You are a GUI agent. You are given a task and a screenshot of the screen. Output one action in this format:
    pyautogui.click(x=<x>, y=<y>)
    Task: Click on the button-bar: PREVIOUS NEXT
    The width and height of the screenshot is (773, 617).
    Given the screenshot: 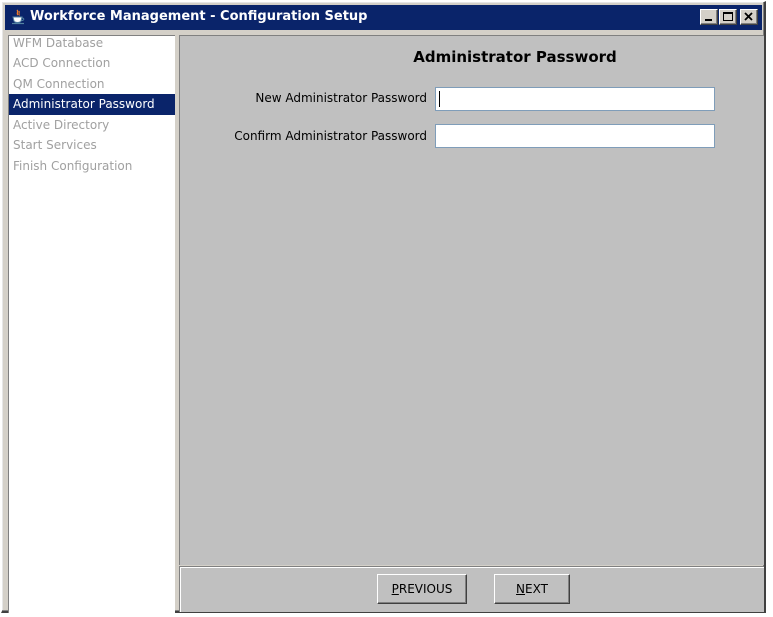 What is the action you would take?
    pyautogui.click(x=471, y=589)
    